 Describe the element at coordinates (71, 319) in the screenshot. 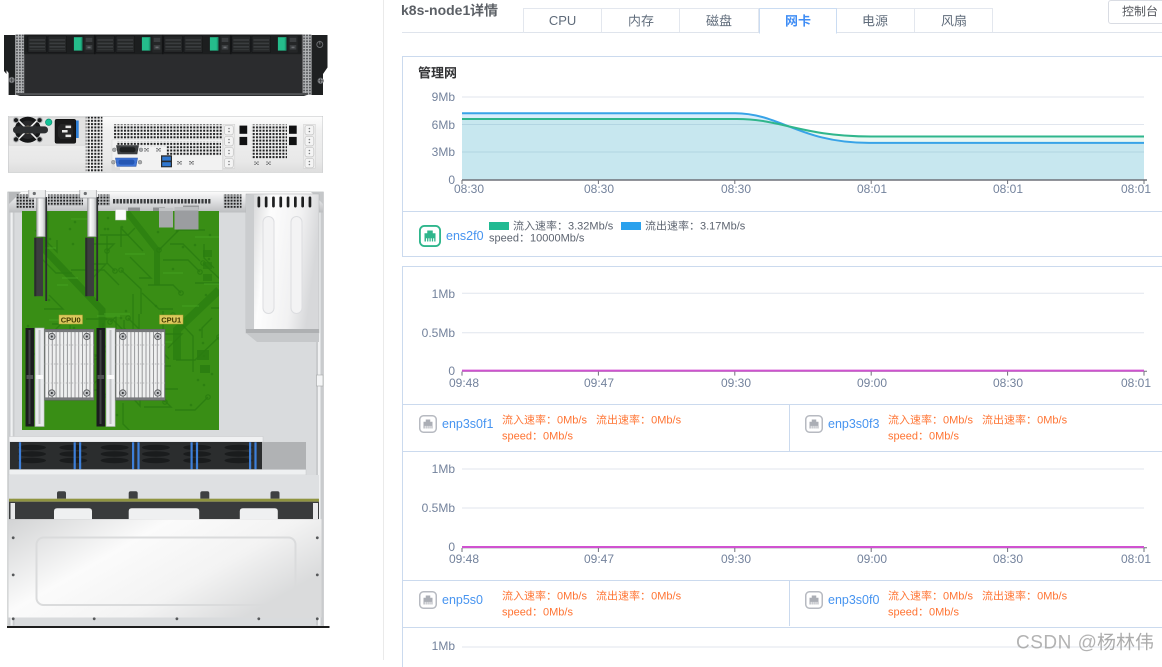

I see `svg-text: CPU0` at that location.